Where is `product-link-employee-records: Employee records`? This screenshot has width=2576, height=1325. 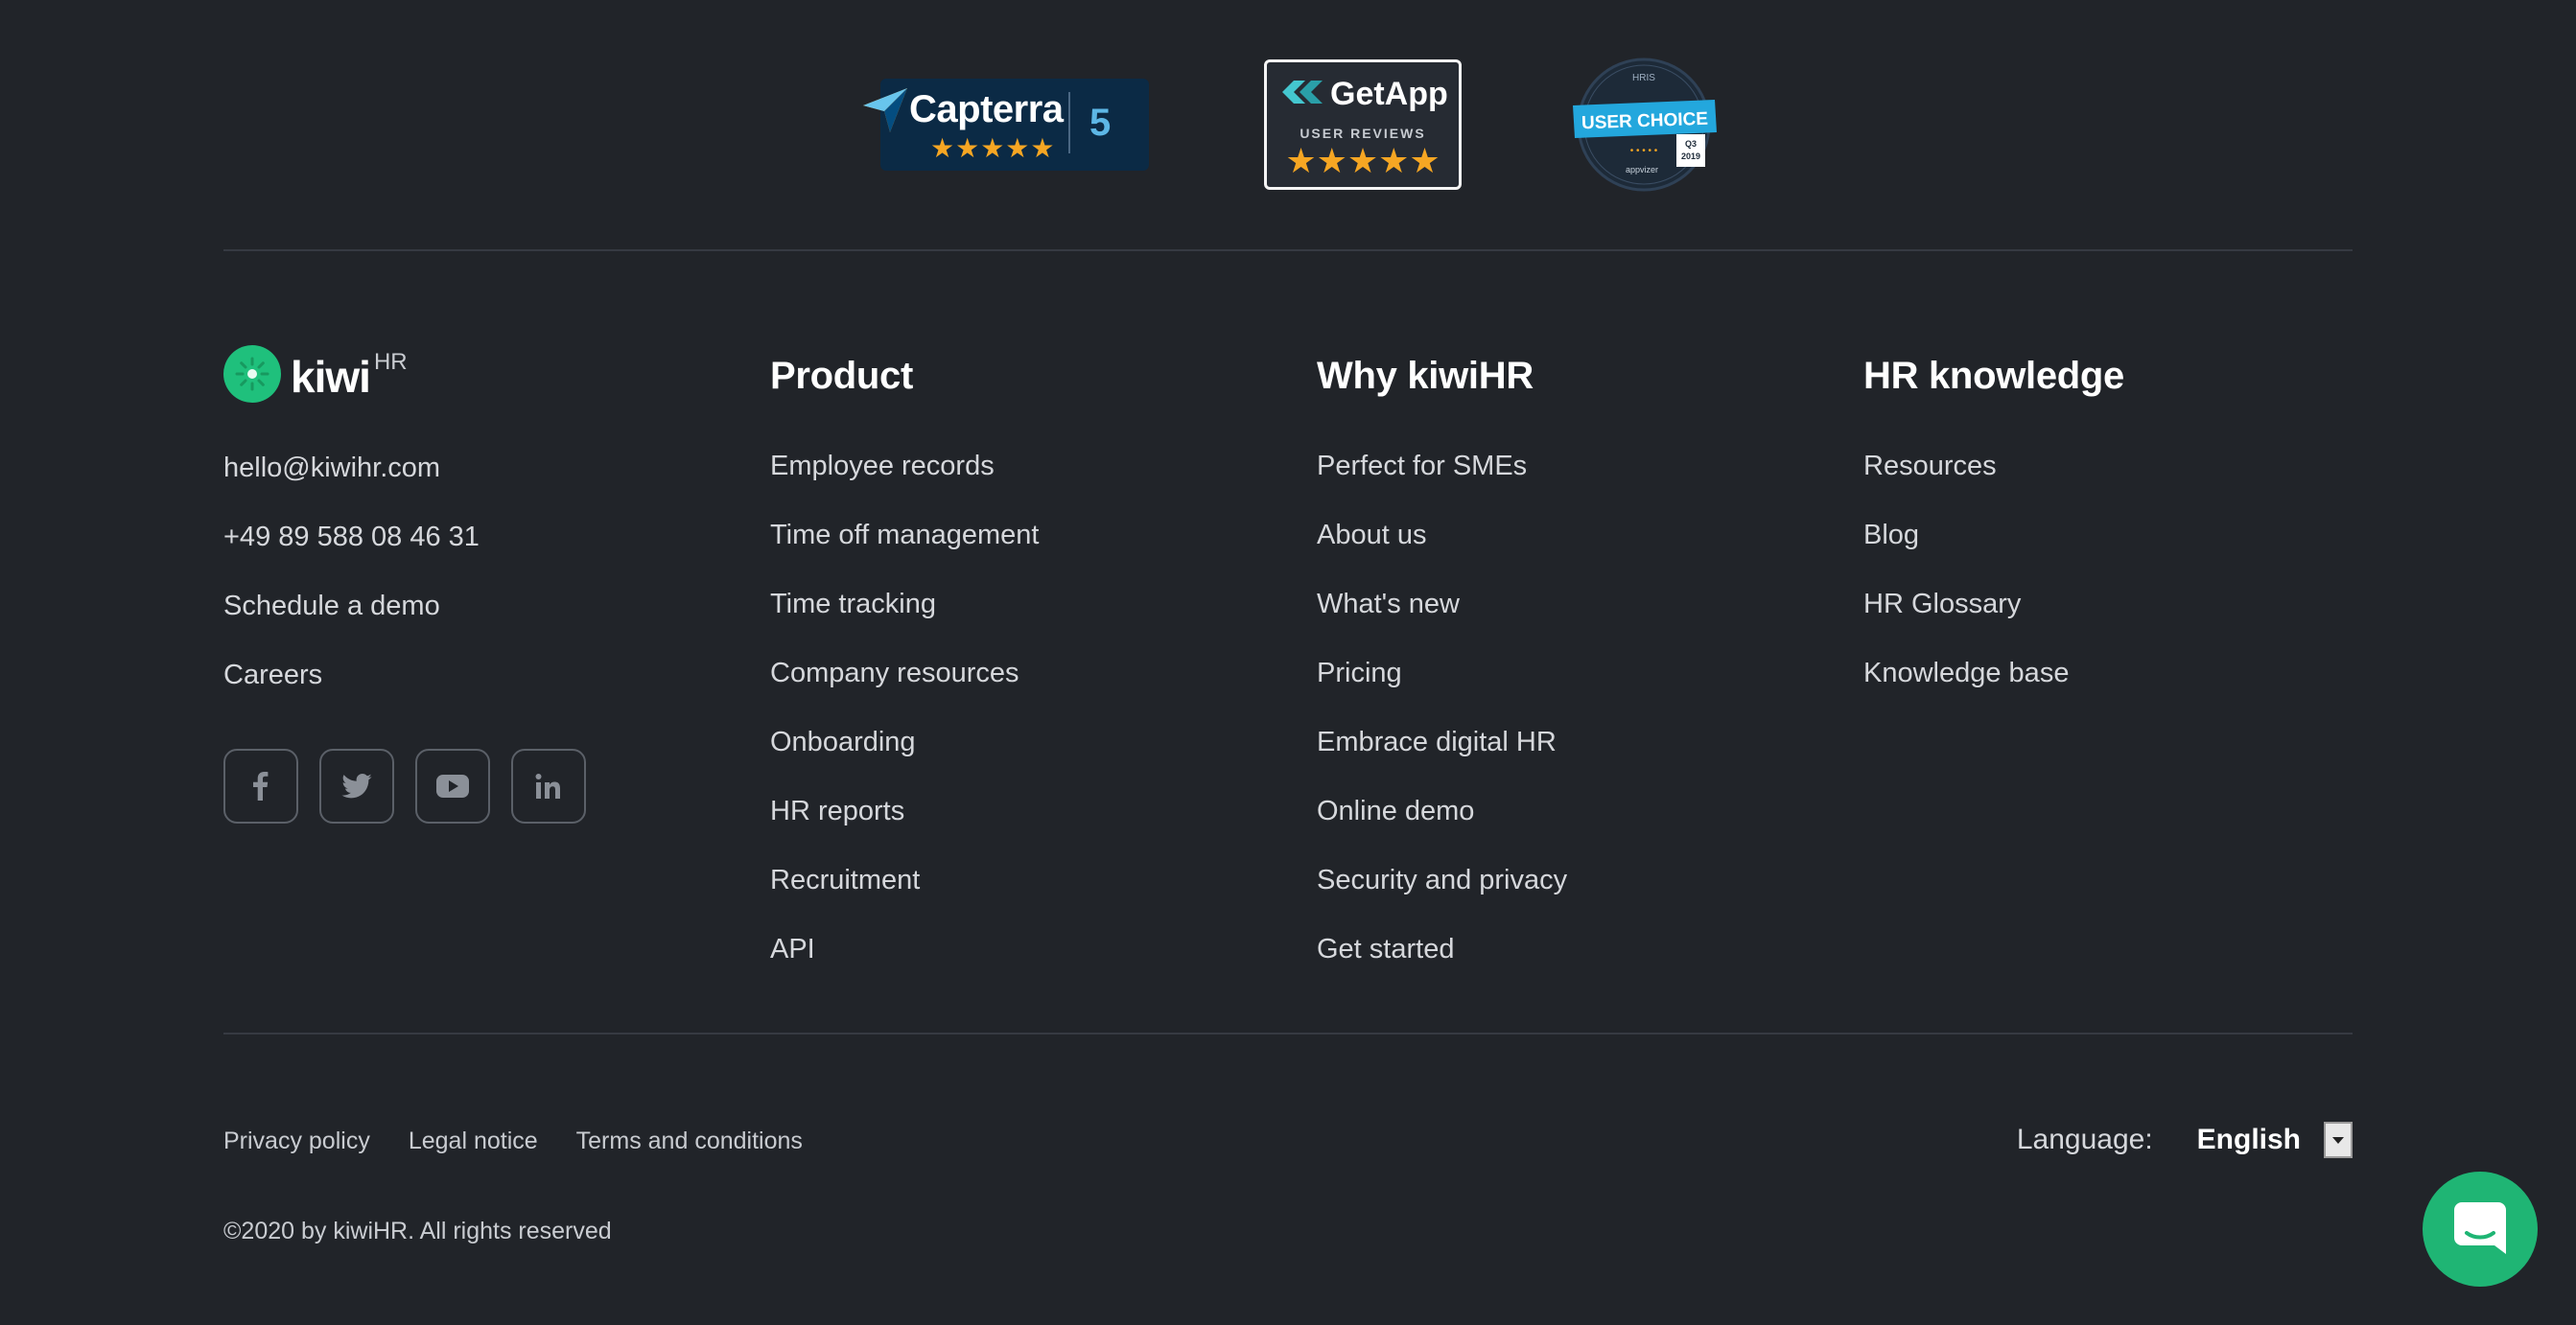
product-link-employee-records: Employee records is located at coordinates (904, 483).